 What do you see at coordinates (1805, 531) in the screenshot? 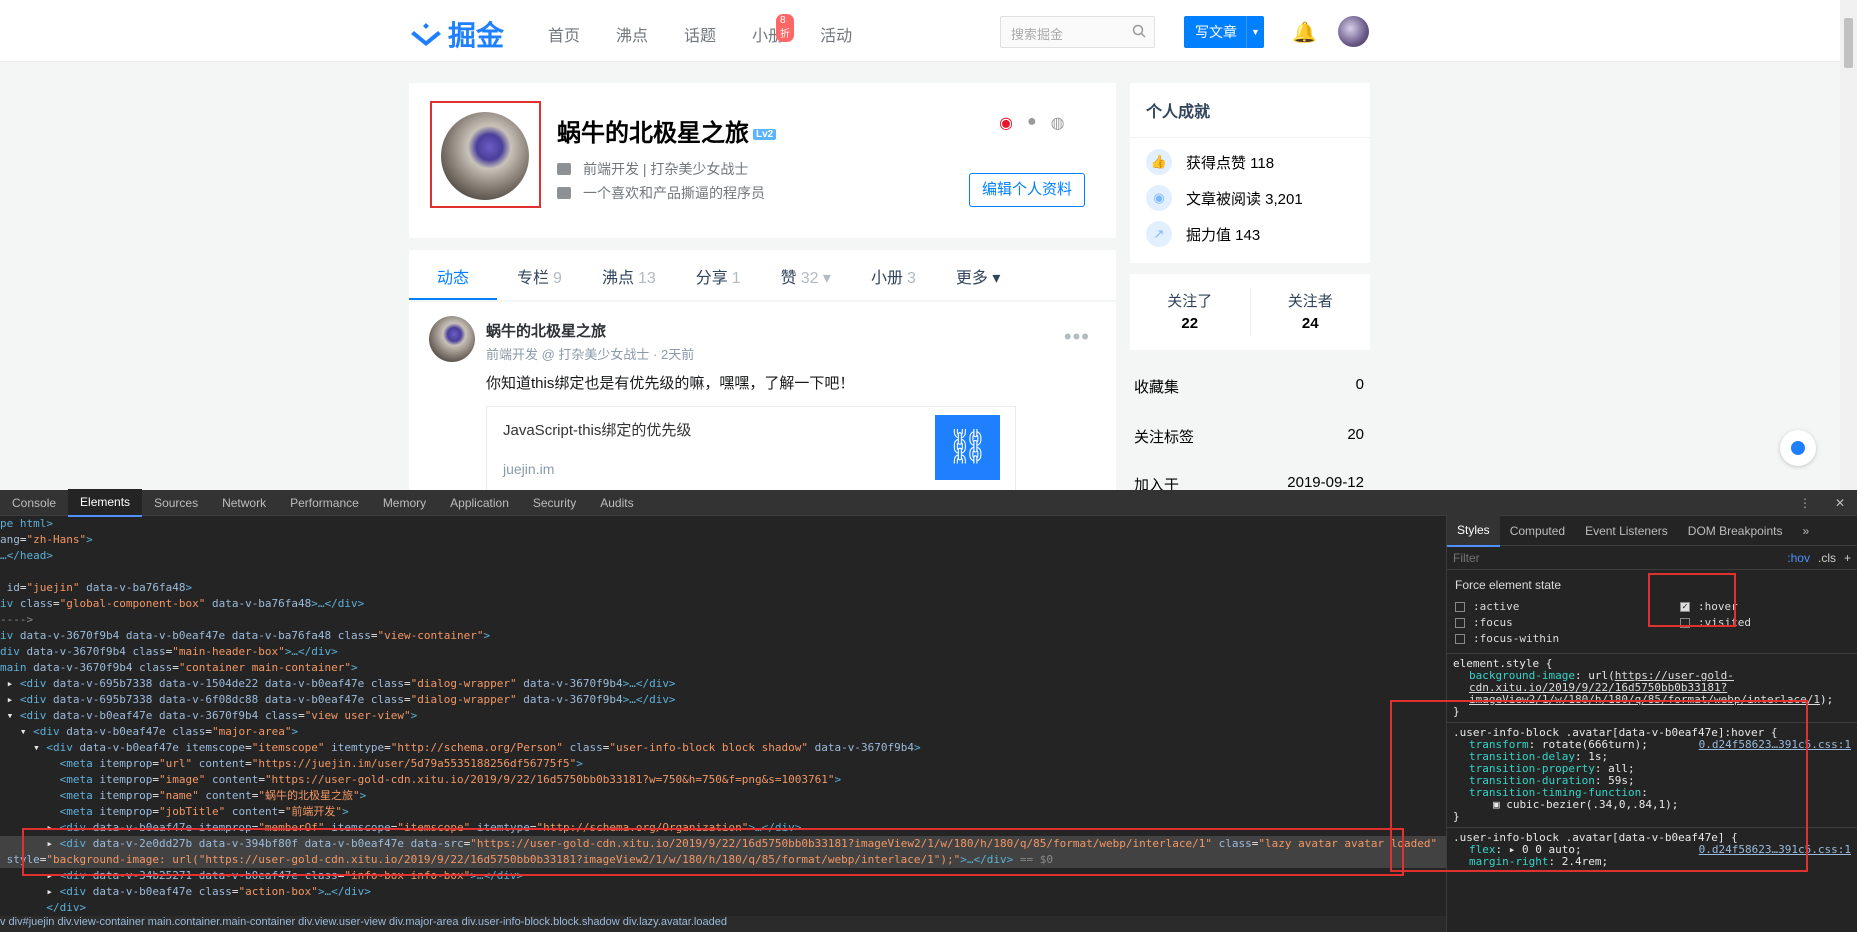
I see `tab-more-chevron: »` at bounding box center [1805, 531].